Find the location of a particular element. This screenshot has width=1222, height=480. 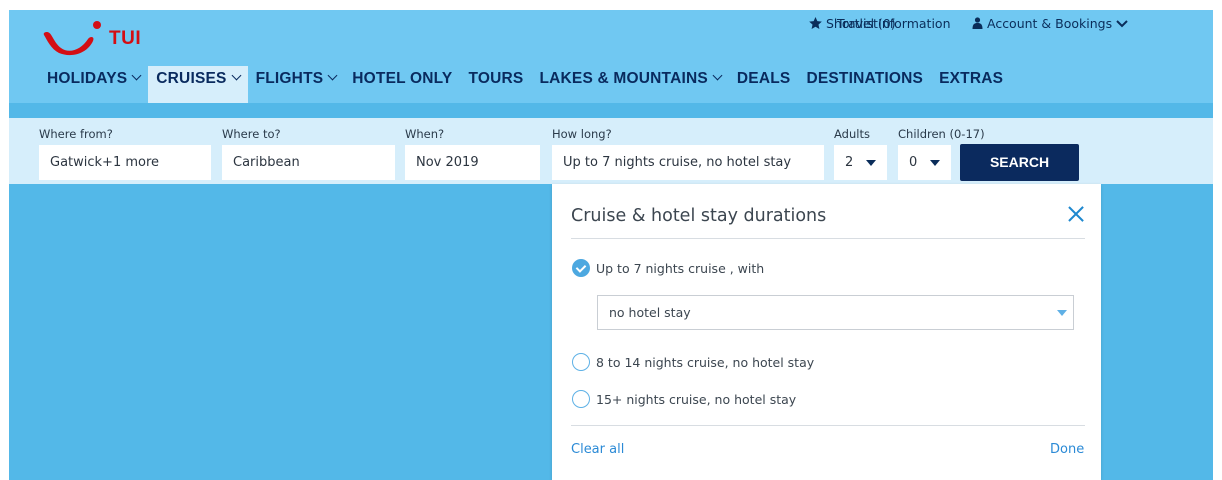

where-to-label: Where to? is located at coordinates (251, 134).